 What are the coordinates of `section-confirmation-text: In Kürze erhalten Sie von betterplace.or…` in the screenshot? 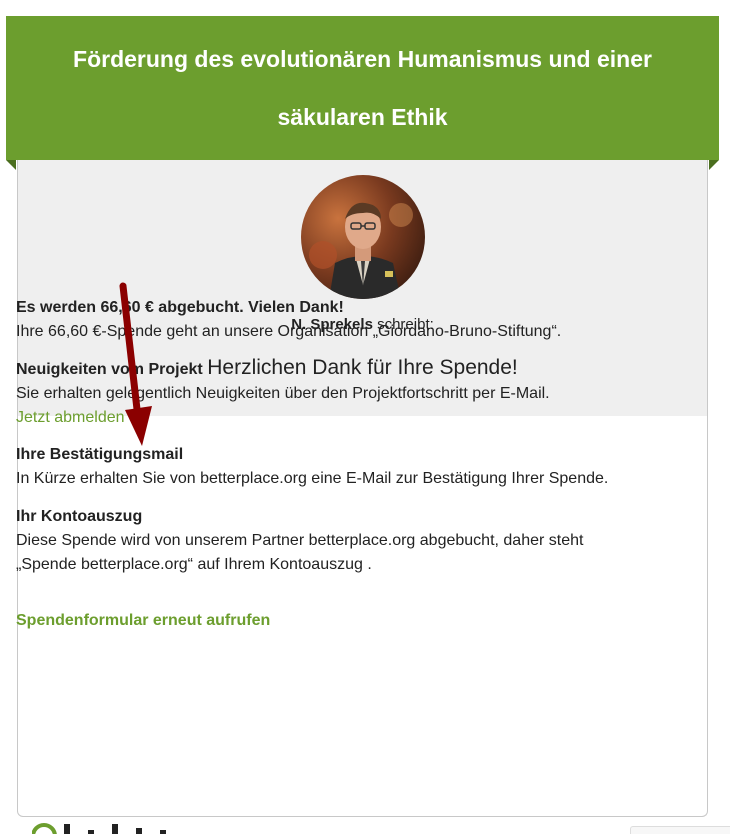 It's located at (312, 478).